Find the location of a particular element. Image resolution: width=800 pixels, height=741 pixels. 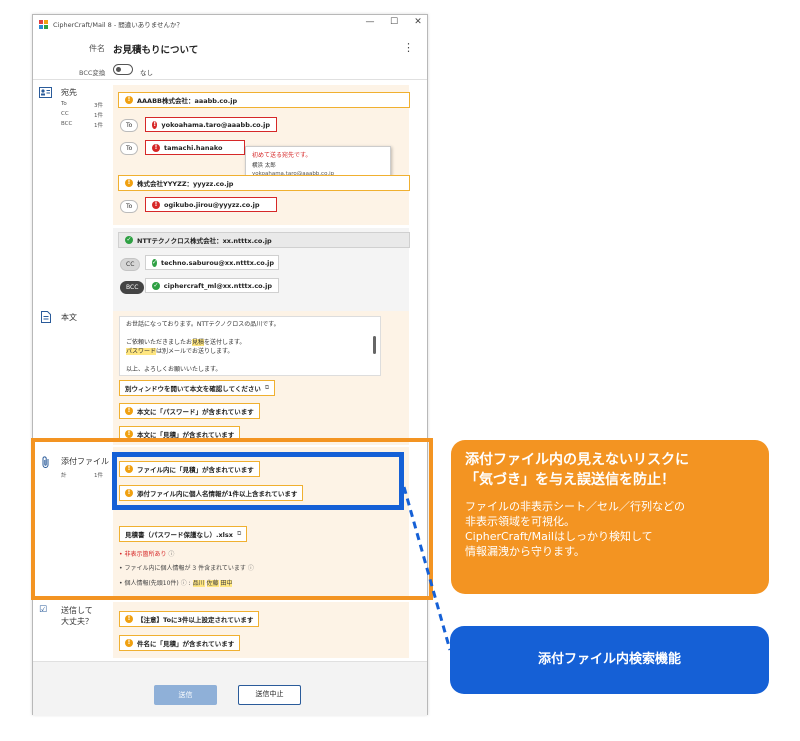

callout-text: 情報漏洩から守ります。 is located at coordinates (525, 551).